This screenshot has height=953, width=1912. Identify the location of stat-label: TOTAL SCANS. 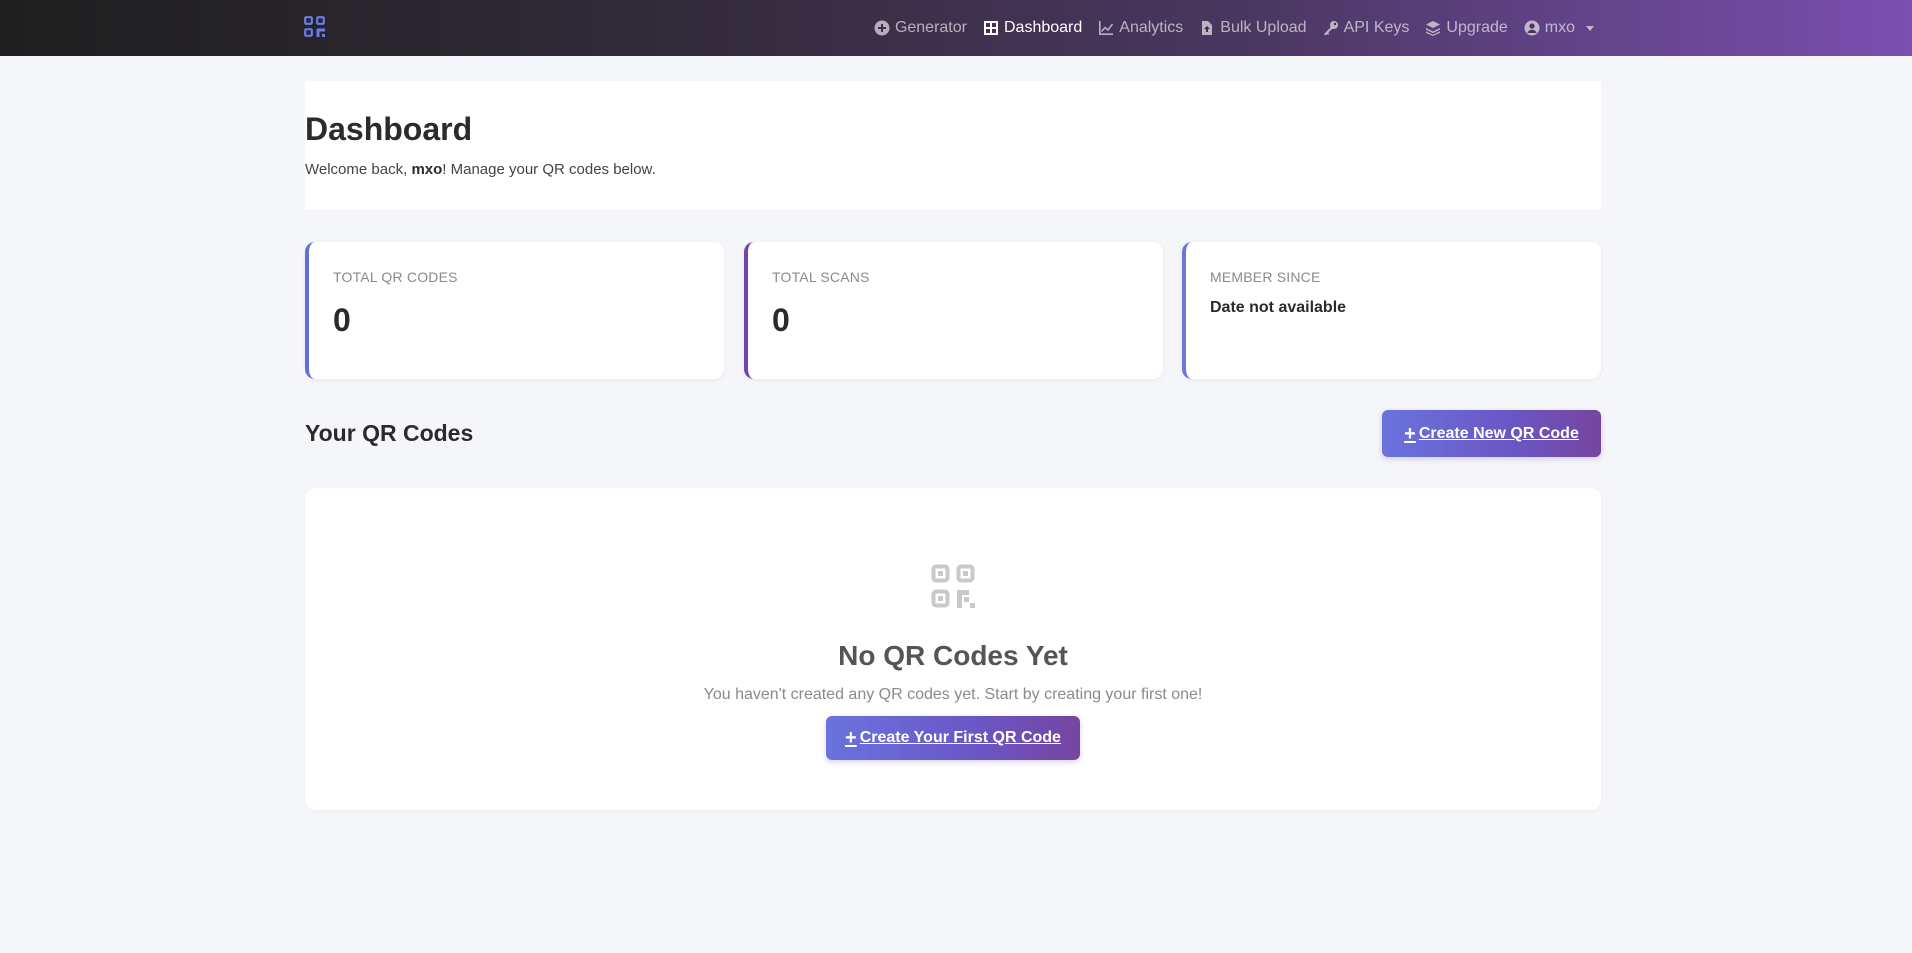
(821, 277).